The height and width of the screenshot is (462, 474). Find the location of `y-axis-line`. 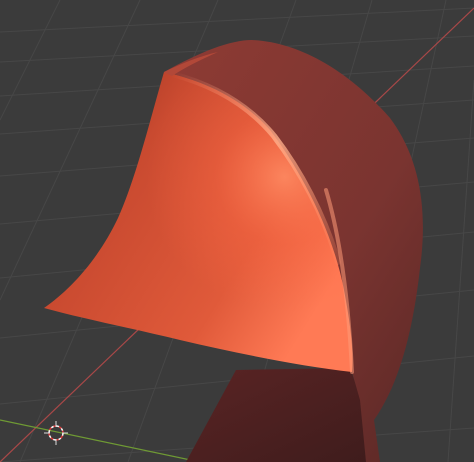

y-axis-line is located at coordinates (100, 440).